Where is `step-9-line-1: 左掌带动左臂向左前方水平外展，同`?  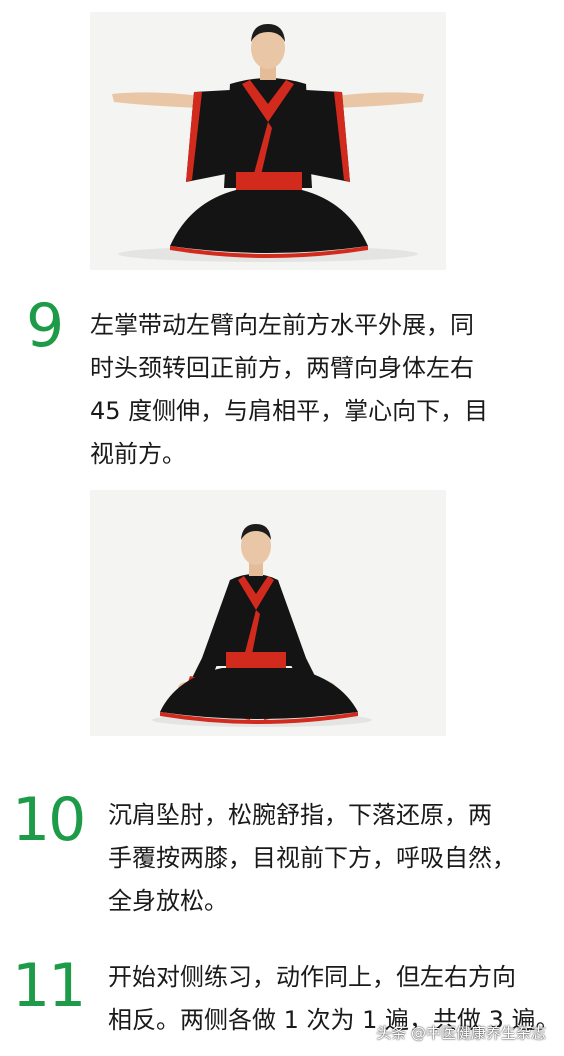
step-9-line-1: 左掌带动左臂向左前方水平外展，同 is located at coordinates (282, 325).